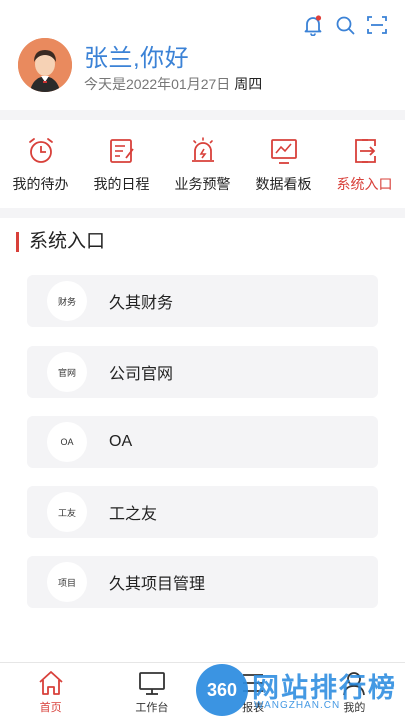  I want to click on quick-item-dashboard: 数据看板, so click(284, 165).